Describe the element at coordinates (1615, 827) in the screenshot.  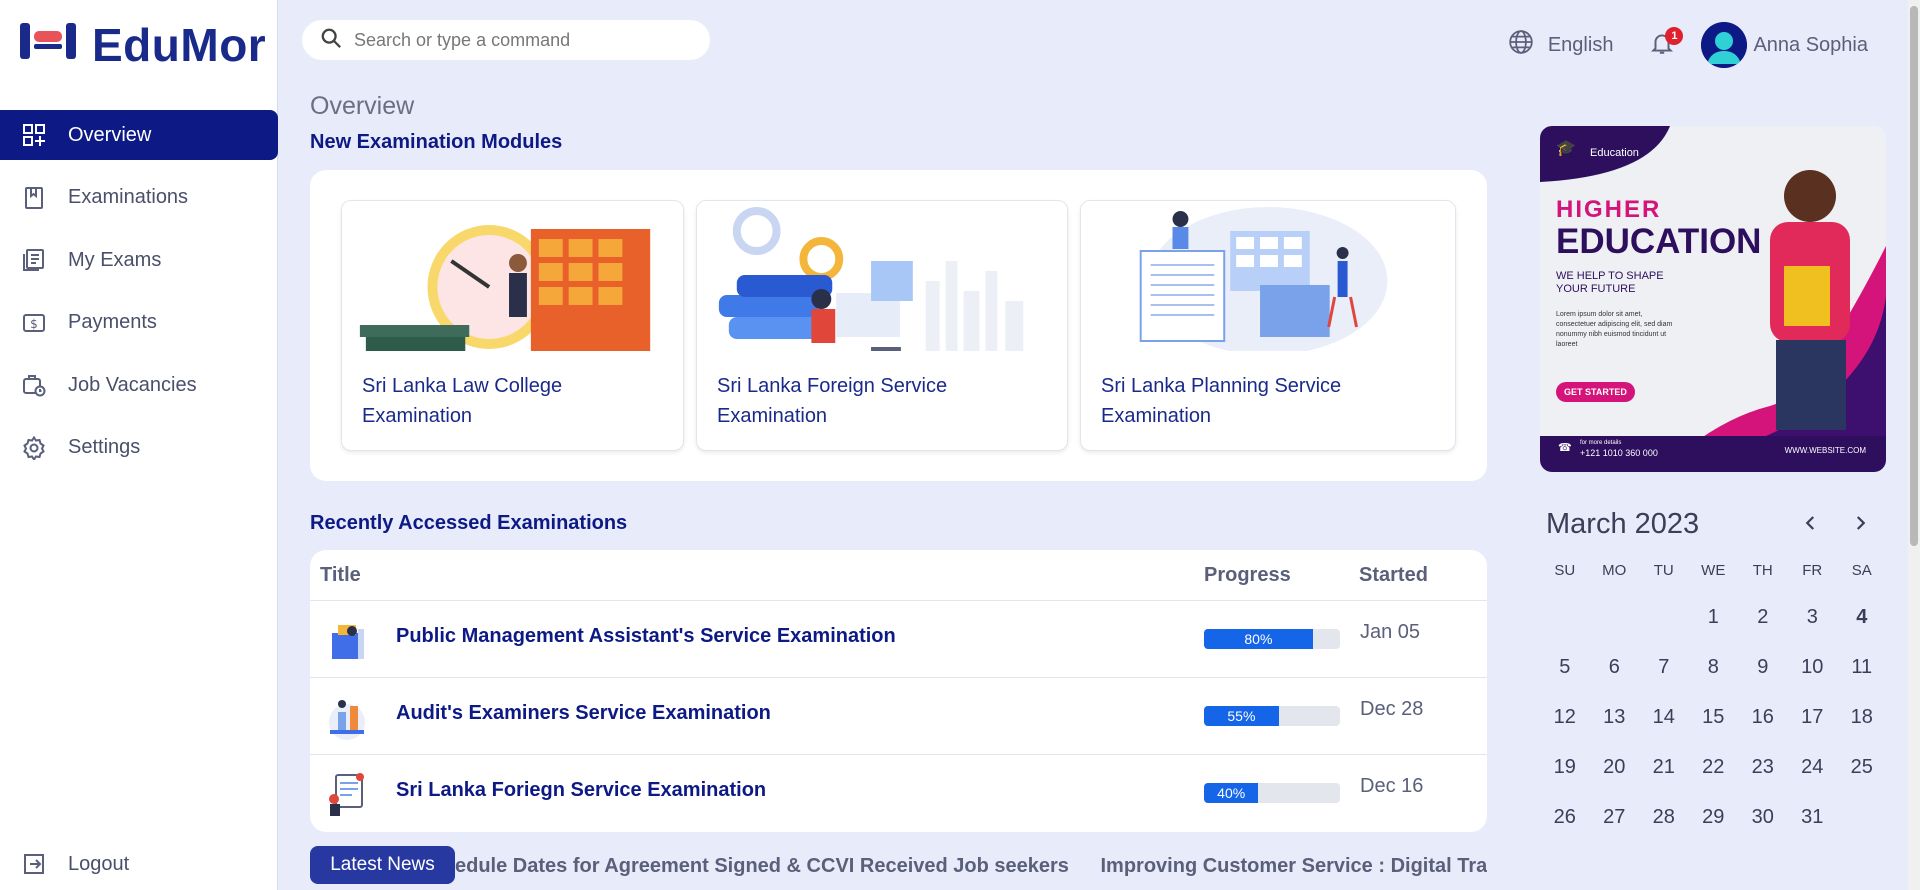
I see `calendar-day: 27` at that location.